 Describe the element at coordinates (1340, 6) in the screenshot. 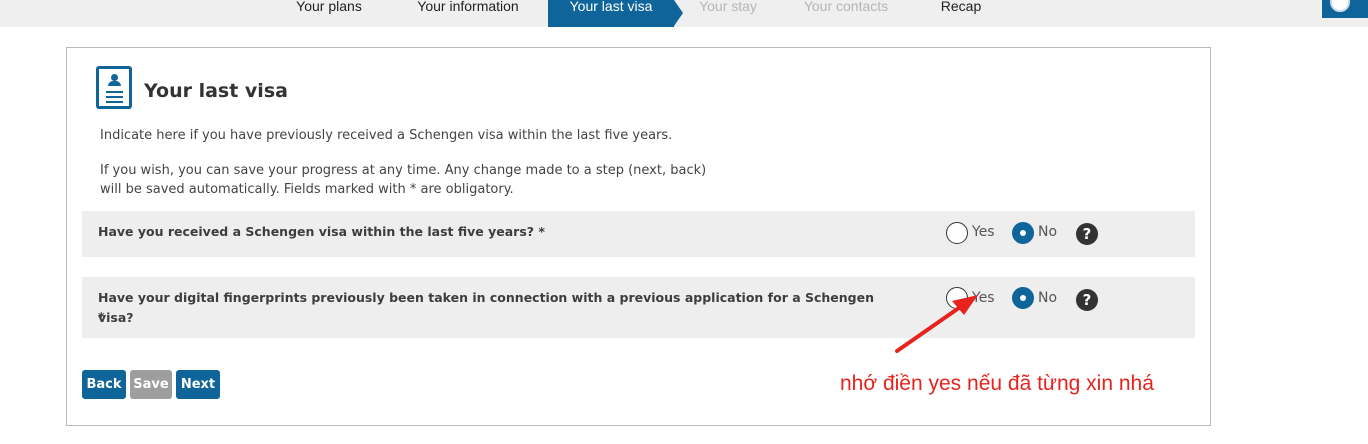

I see `user-icon` at that location.